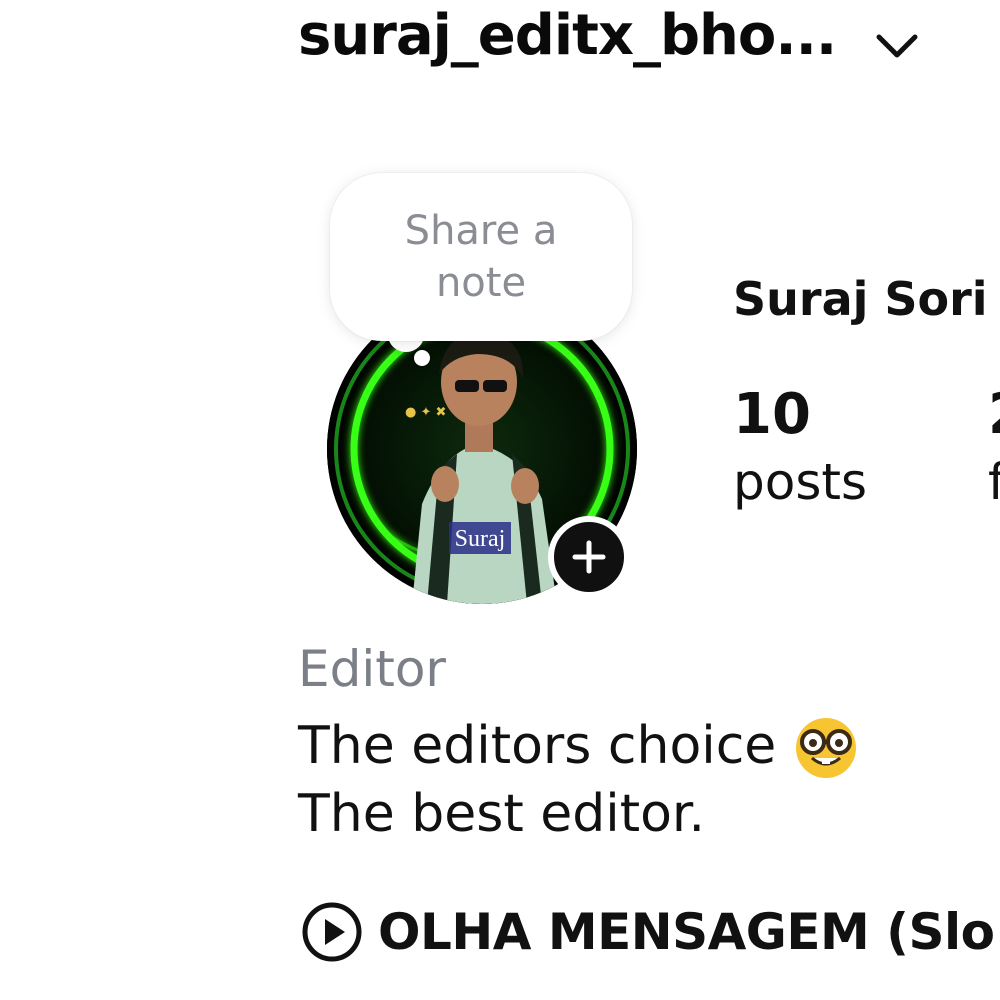 Image resolution: width=1000 pixels, height=1000 pixels. I want to click on bio-line: The editors choice, so click(579, 746).